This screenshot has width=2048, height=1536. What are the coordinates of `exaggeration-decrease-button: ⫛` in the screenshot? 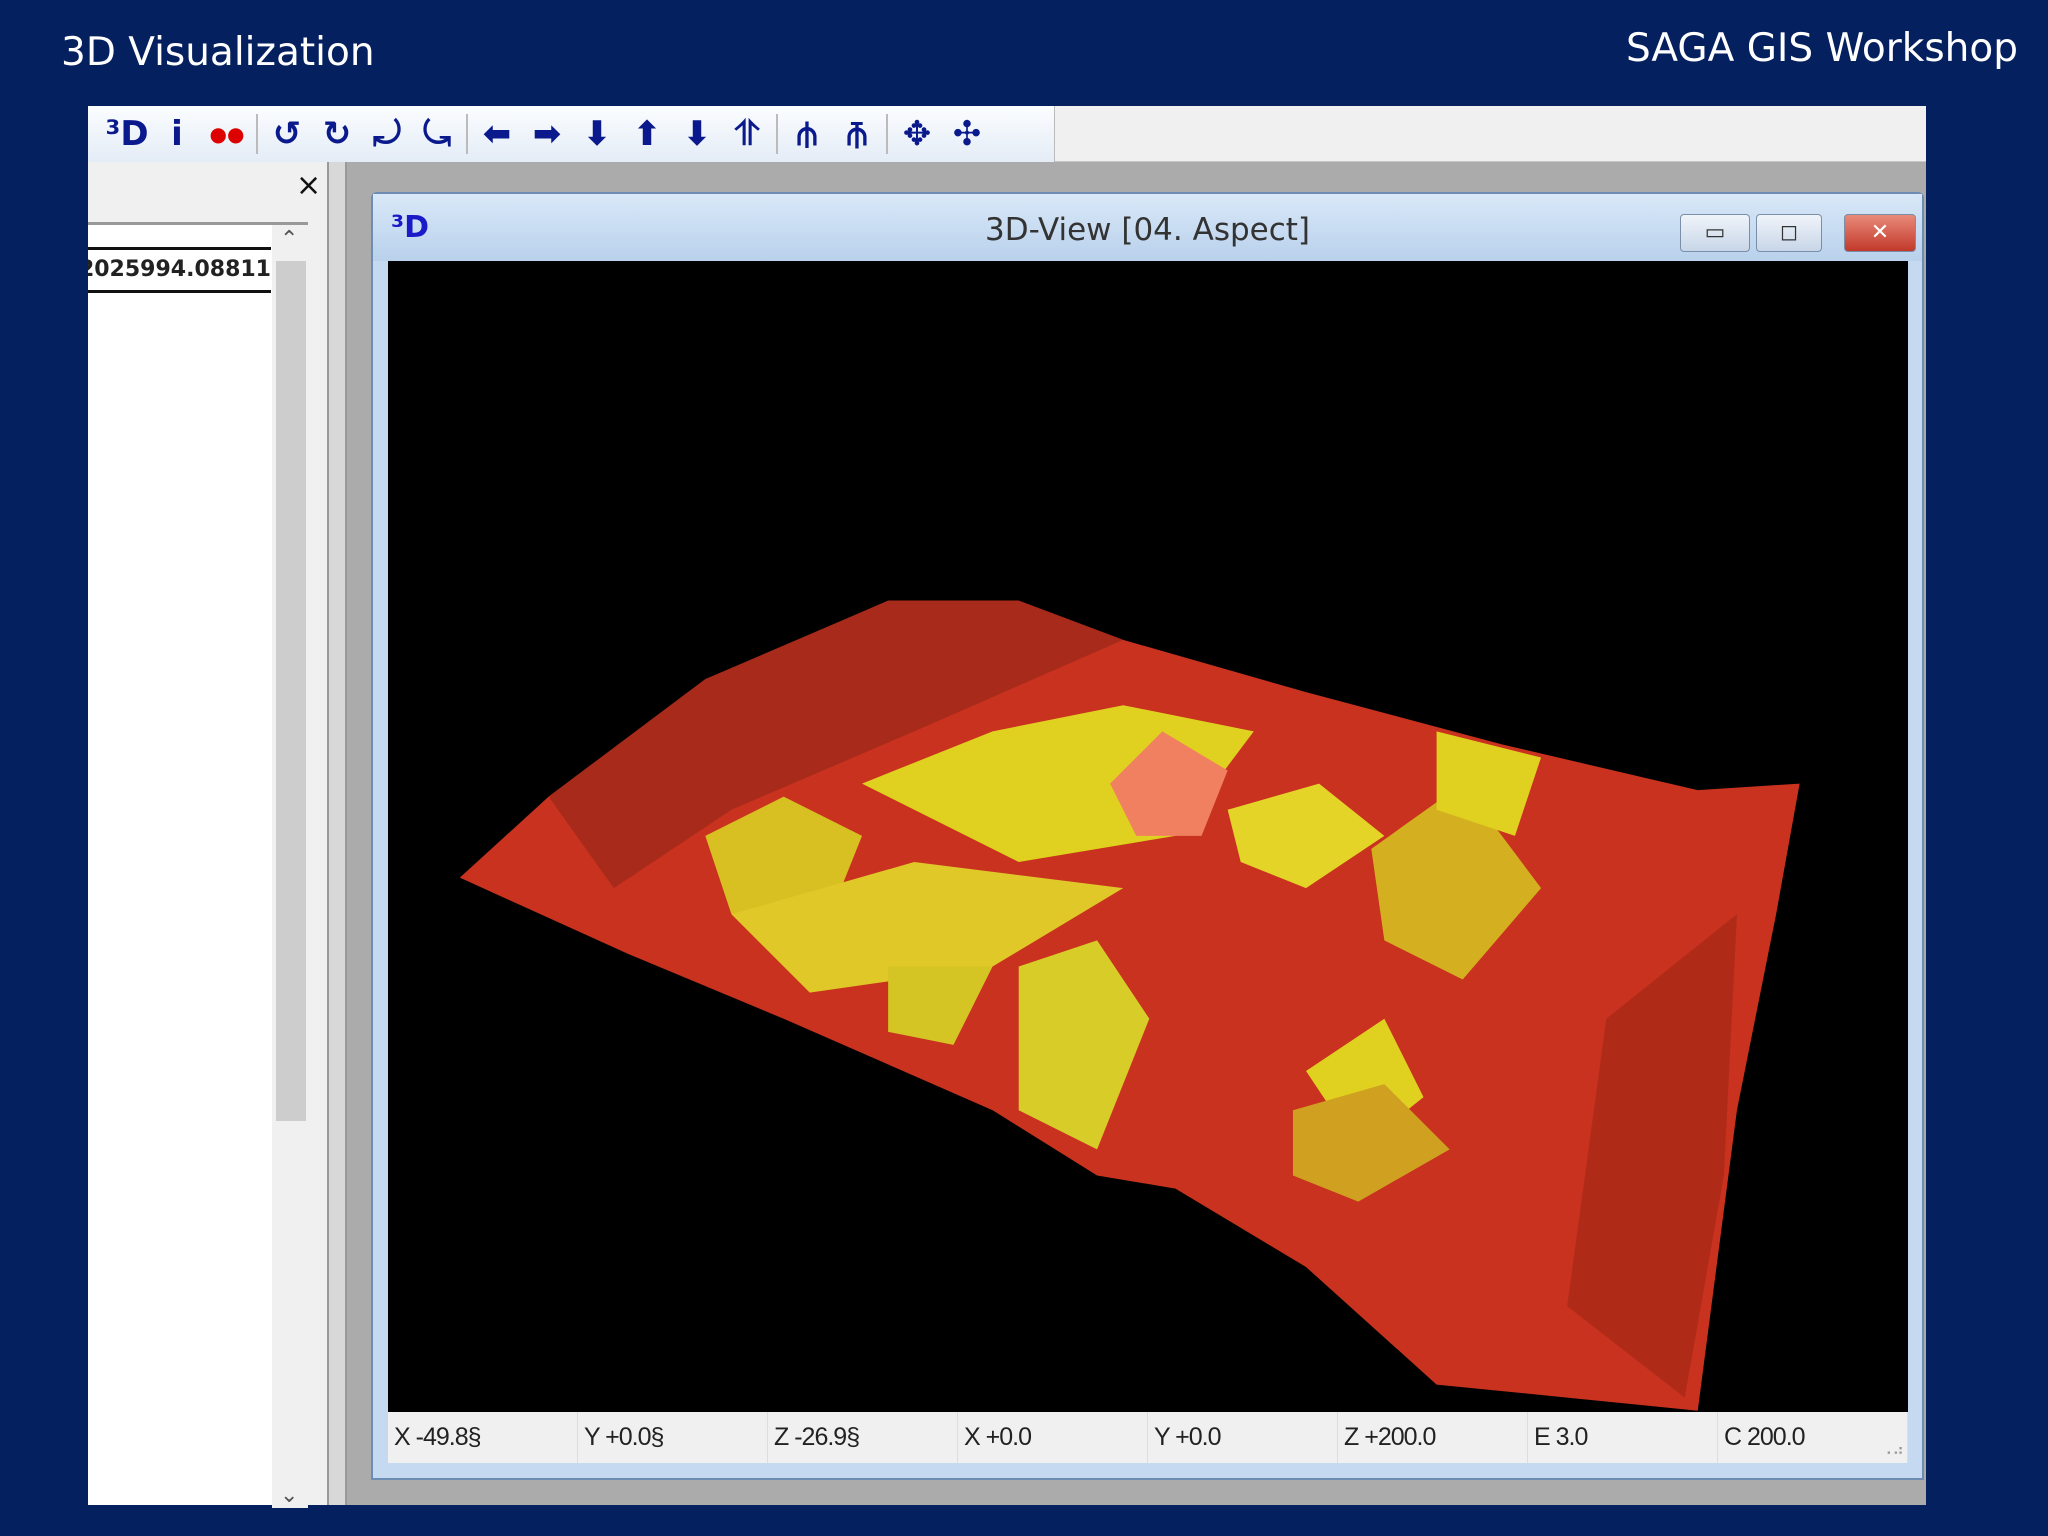 It's located at (807, 134).